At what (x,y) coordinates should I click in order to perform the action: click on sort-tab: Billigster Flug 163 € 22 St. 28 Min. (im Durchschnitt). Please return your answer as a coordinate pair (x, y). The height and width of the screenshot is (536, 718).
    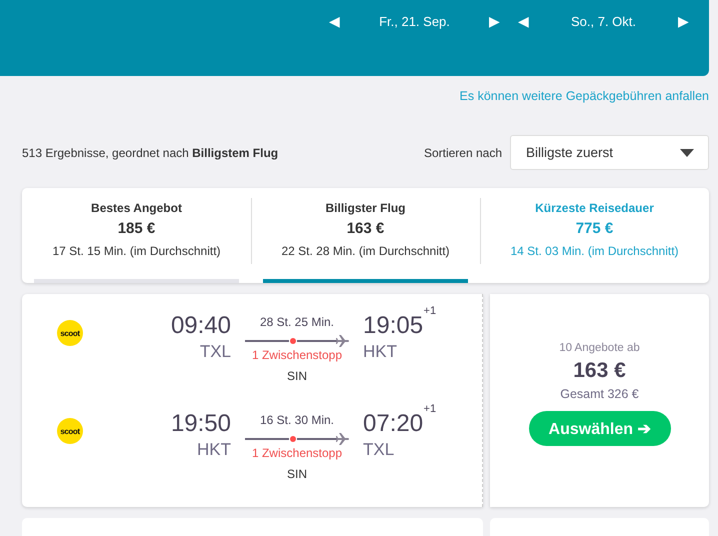
    Looking at the image, I should click on (365, 235).